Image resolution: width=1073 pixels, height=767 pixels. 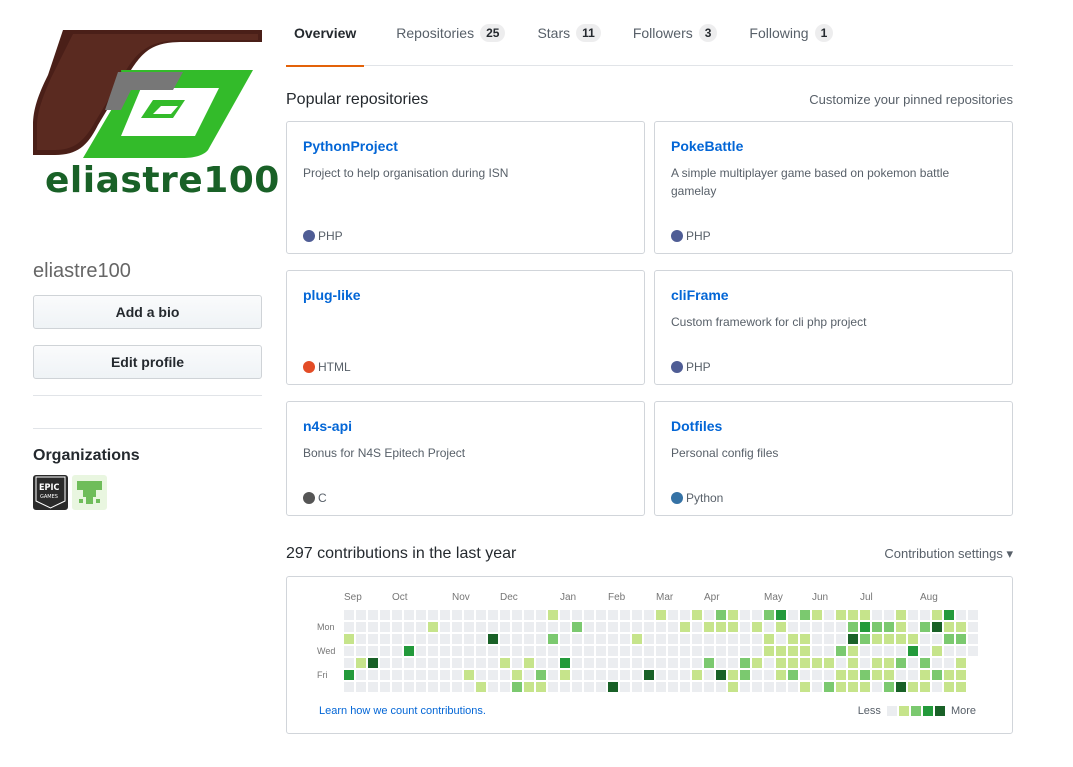 What do you see at coordinates (325, 33) in the screenshot?
I see `tab-overview: Overview` at bounding box center [325, 33].